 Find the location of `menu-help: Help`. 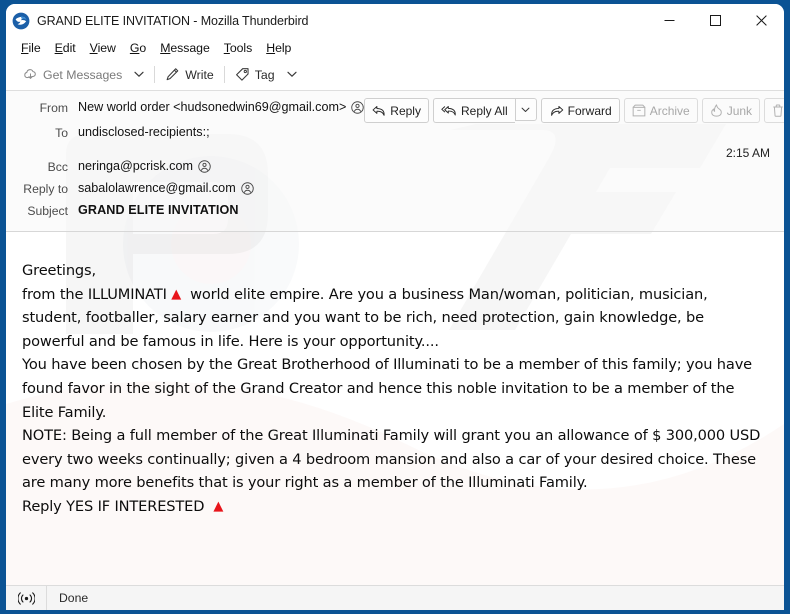

menu-help: Help is located at coordinates (278, 48).